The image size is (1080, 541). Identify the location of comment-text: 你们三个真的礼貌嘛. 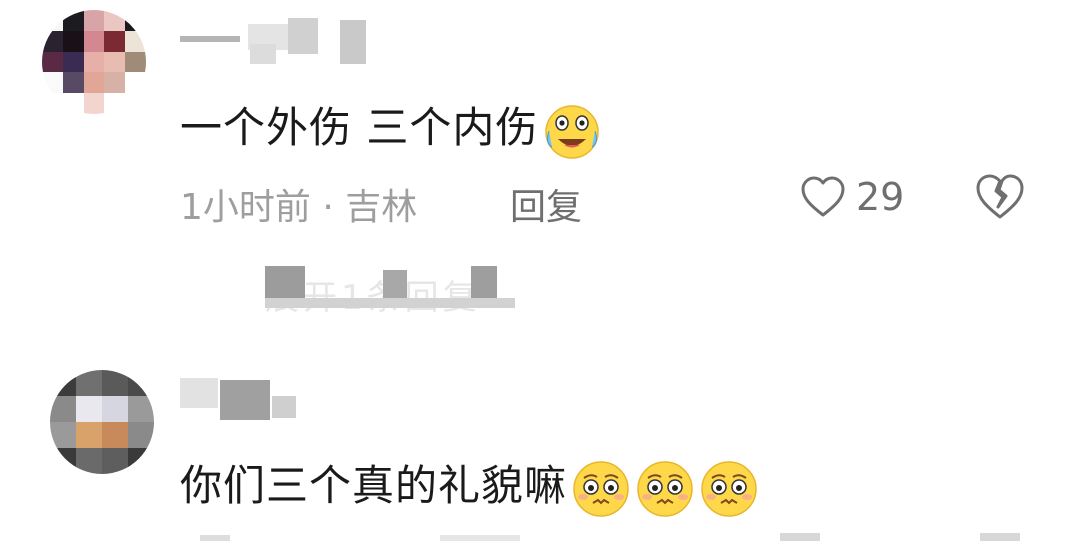
(469, 485).